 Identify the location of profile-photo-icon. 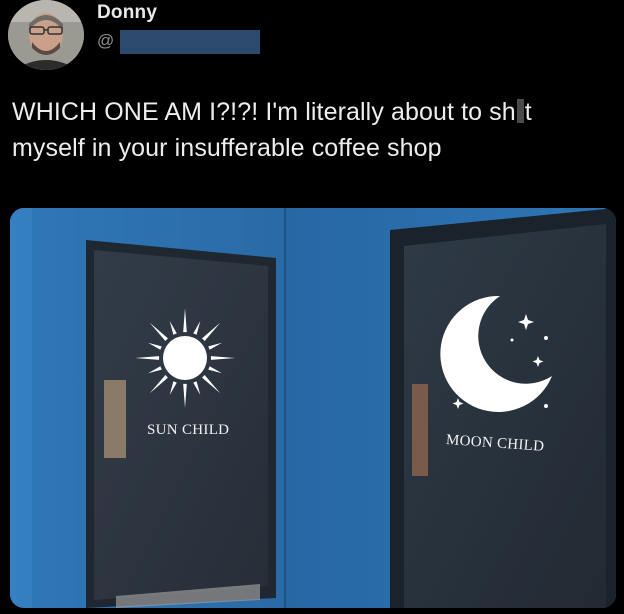
(46, 35).